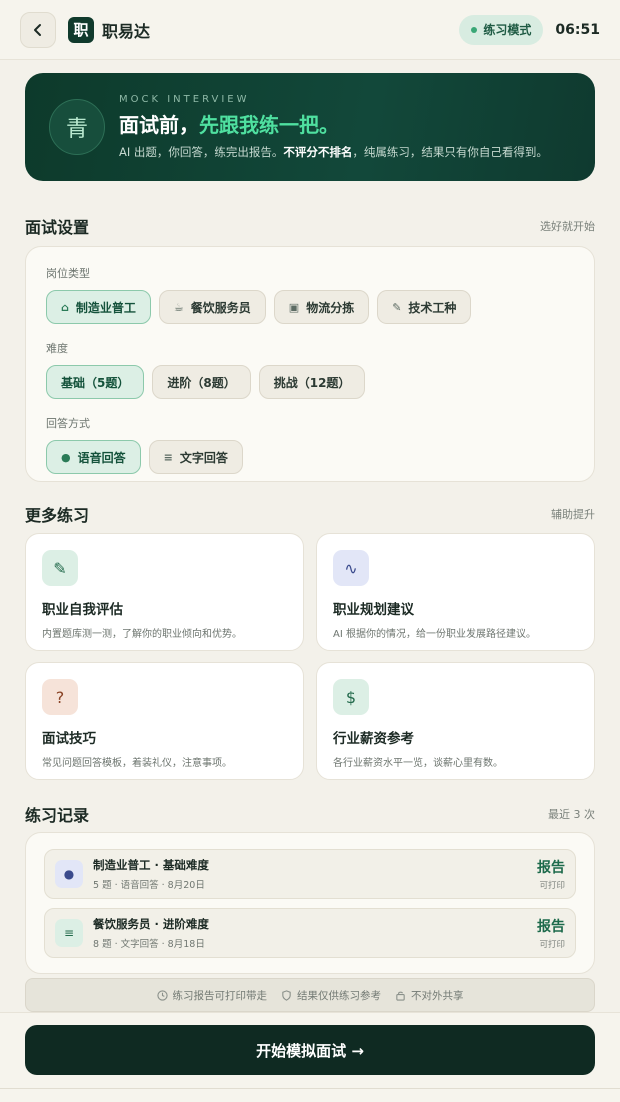  Describe the element at coordinates (137, 763) in the screenshot. I see `feature-description: 常见问题回答模板，着装礼仪，注意事项。` at that location.